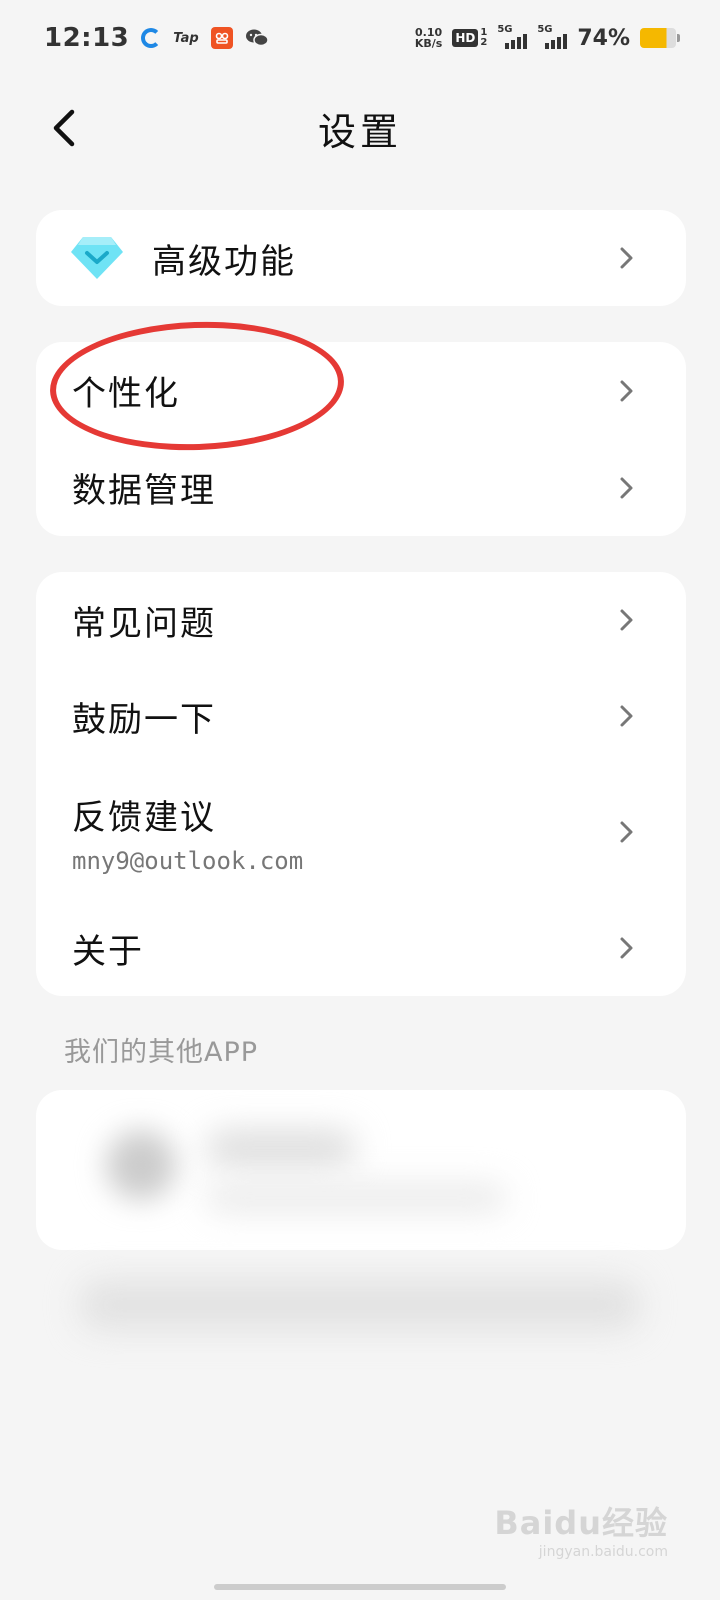 The image size is (720, 1600). I want to click on app-notification-icon, so click(221, 38).